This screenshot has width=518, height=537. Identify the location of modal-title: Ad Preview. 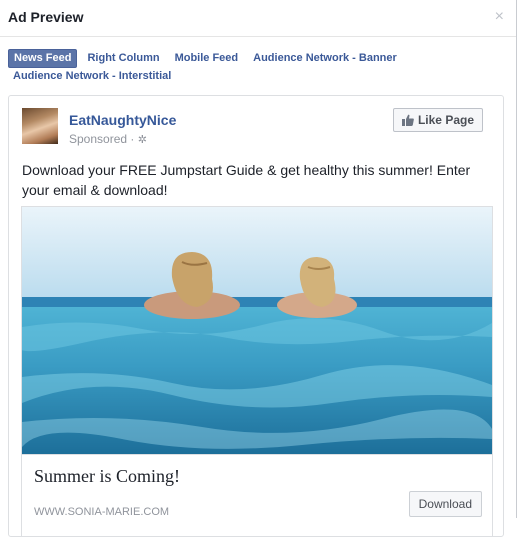
(46, 17).